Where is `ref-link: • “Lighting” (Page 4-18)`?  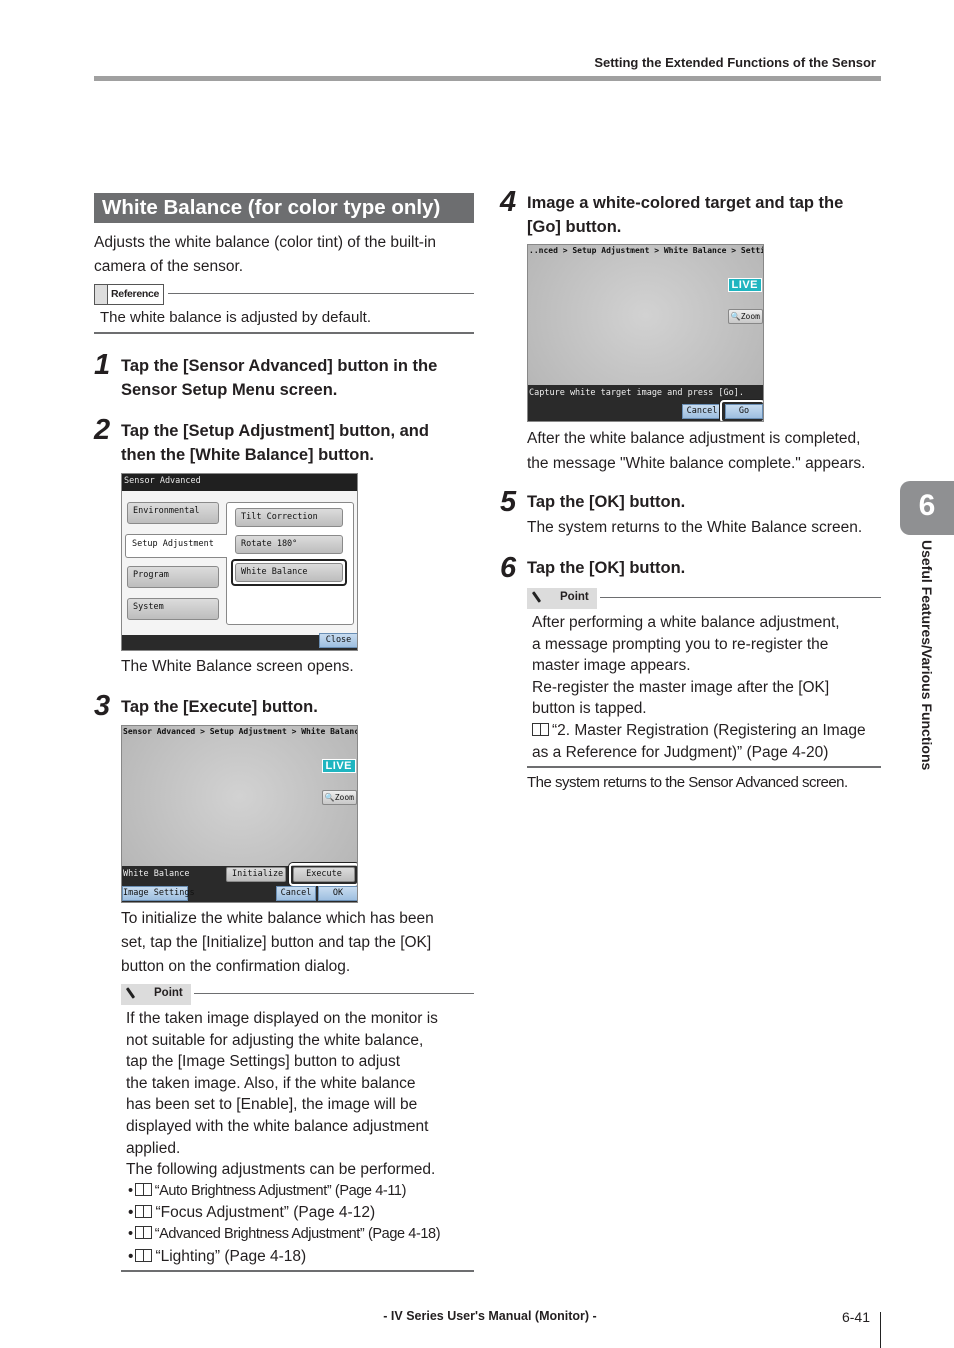 ref-link: • “Lighting” (Page 4-18) is located at coordinates (302, 1257).